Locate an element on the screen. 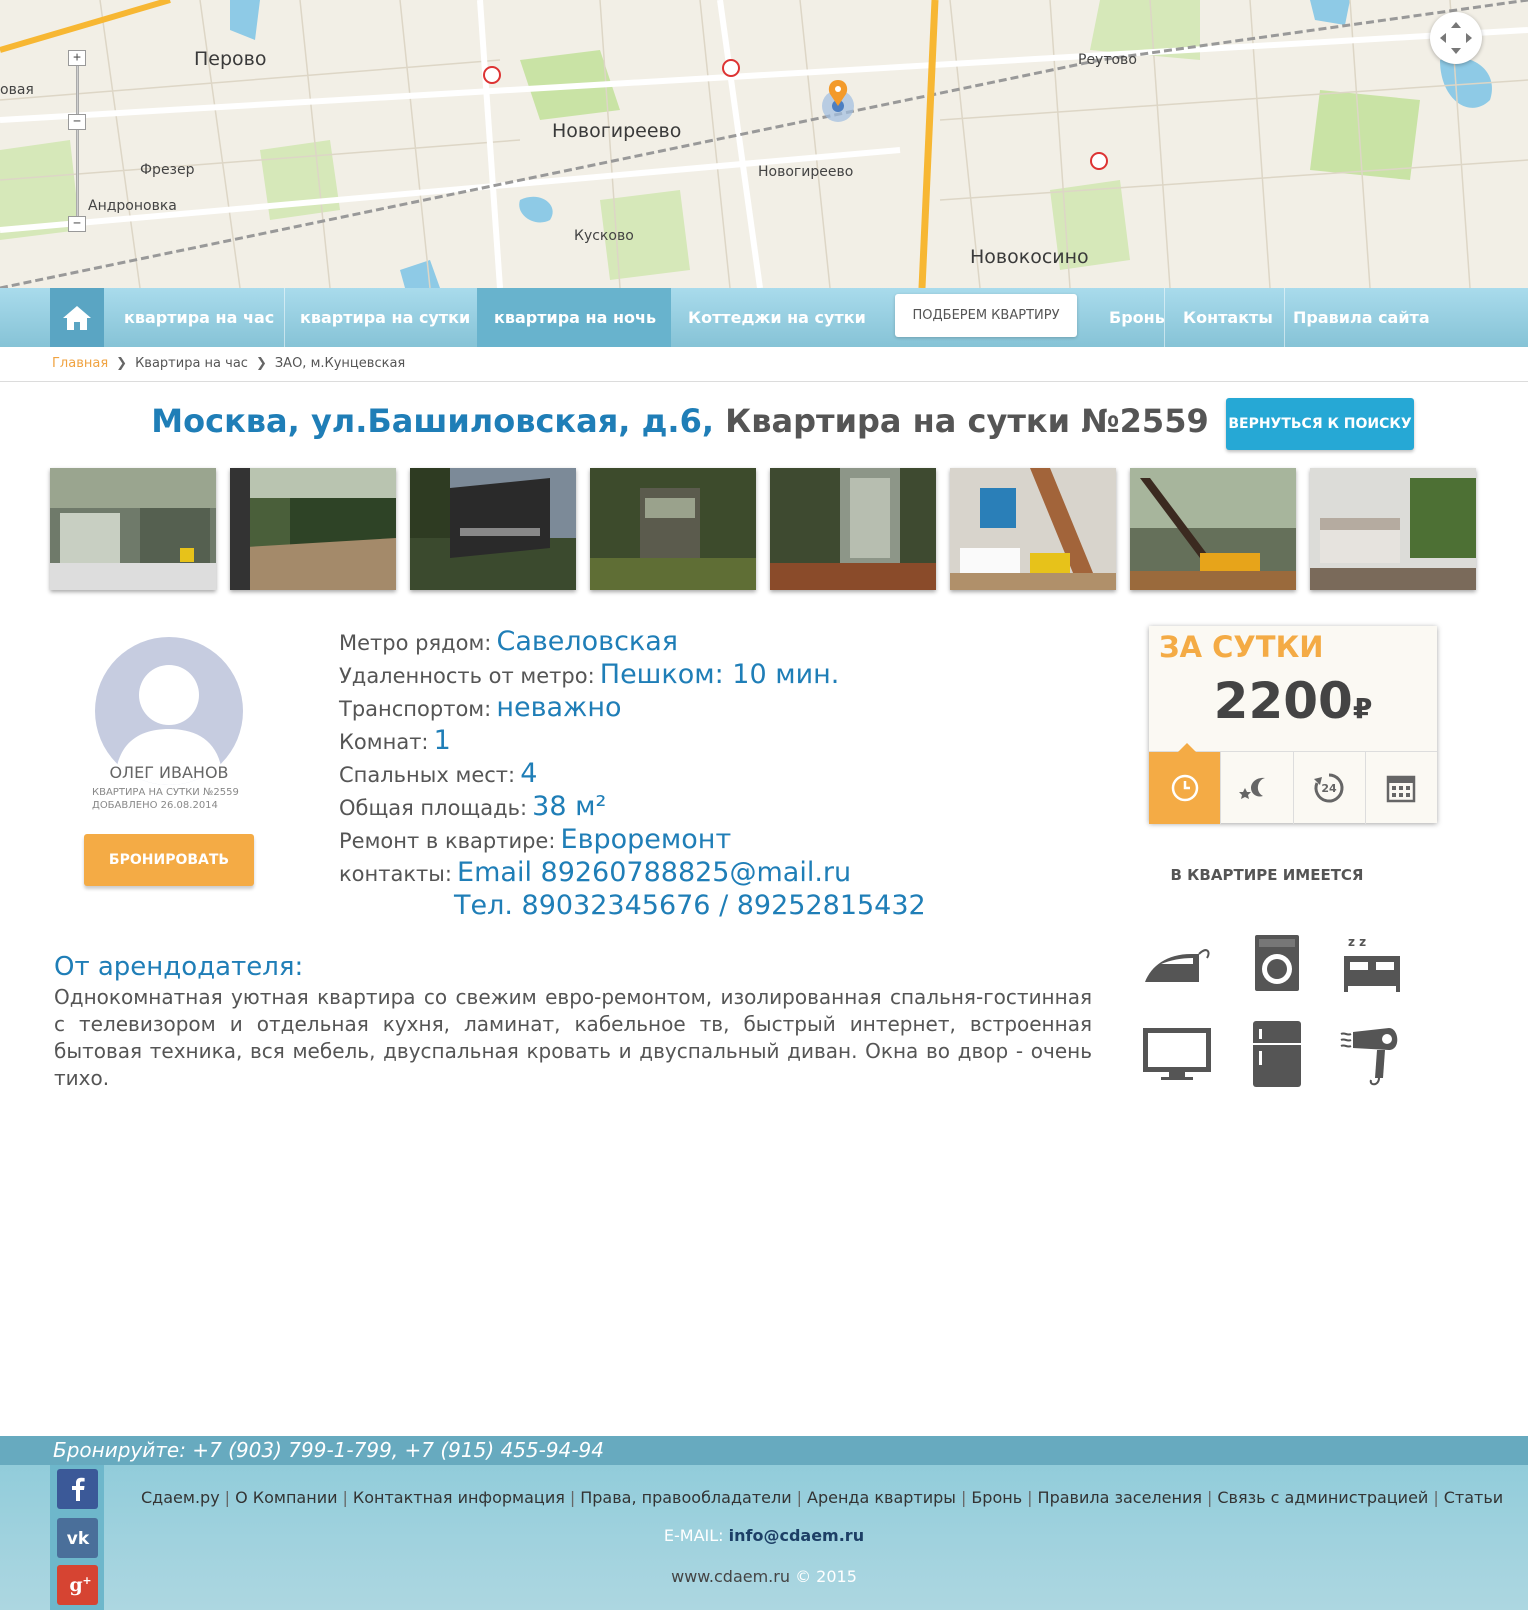 Image resolution: width=1528 pixels, height=1610 pixels. contact-email-link: Email 89260788825@mail.ru is located at coordinates (654, 872).